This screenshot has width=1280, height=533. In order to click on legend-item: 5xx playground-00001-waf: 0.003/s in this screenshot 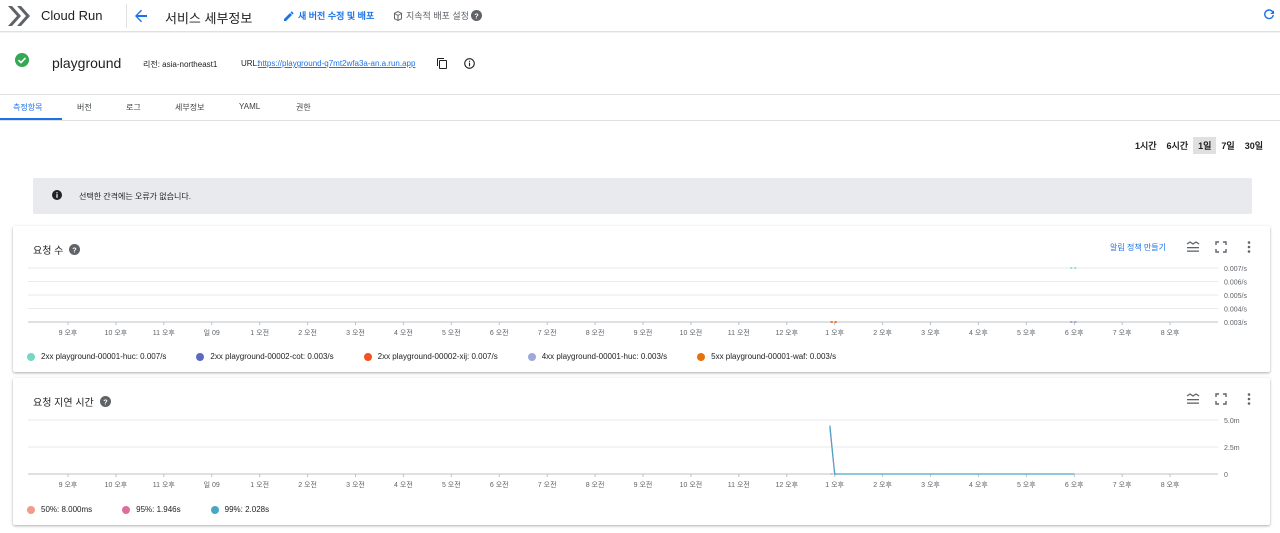, I will do `click(766, 356)`.